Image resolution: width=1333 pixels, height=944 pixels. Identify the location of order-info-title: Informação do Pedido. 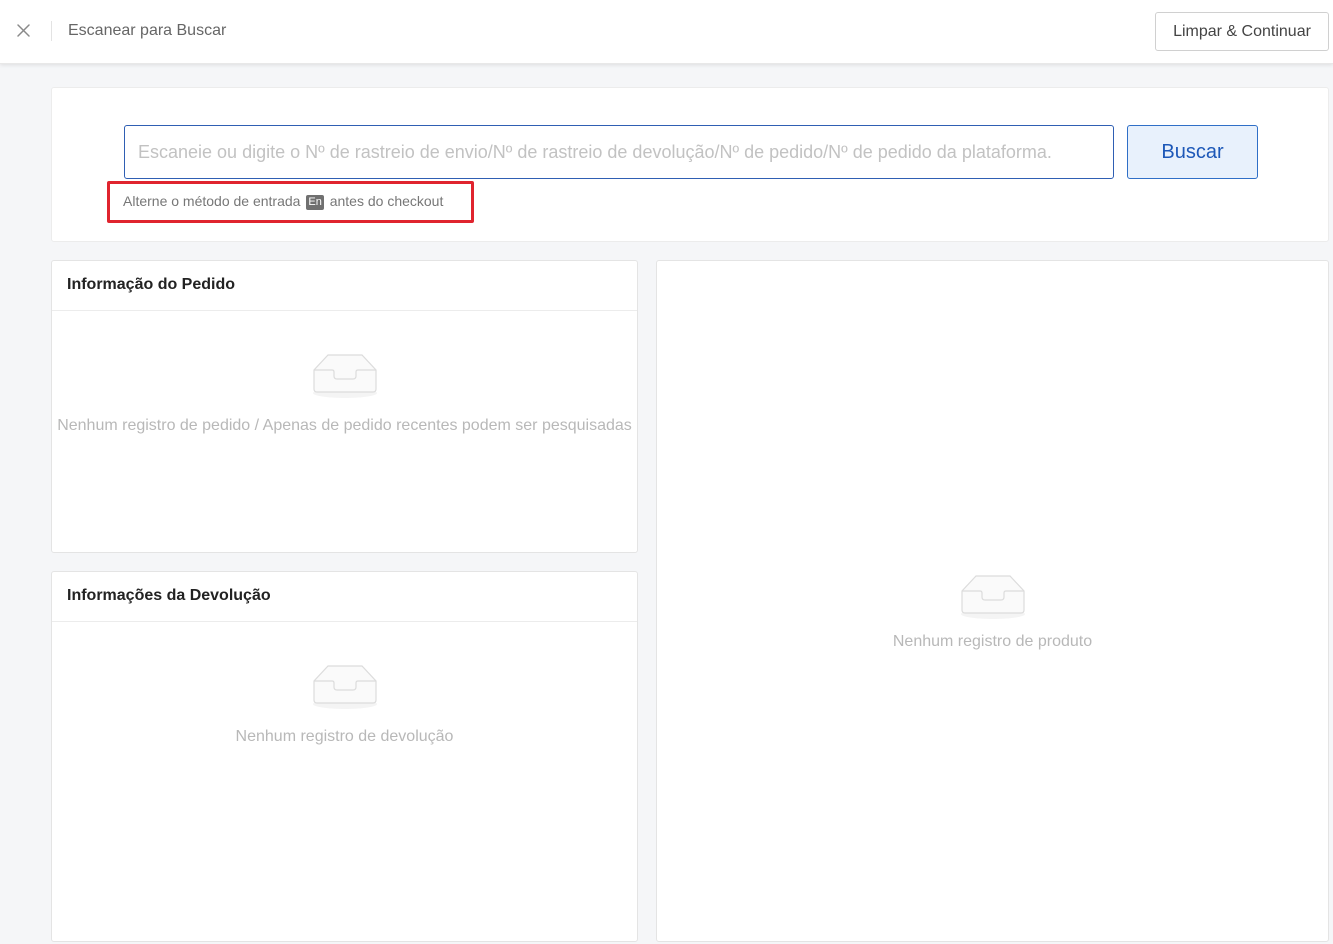
(151, 284).